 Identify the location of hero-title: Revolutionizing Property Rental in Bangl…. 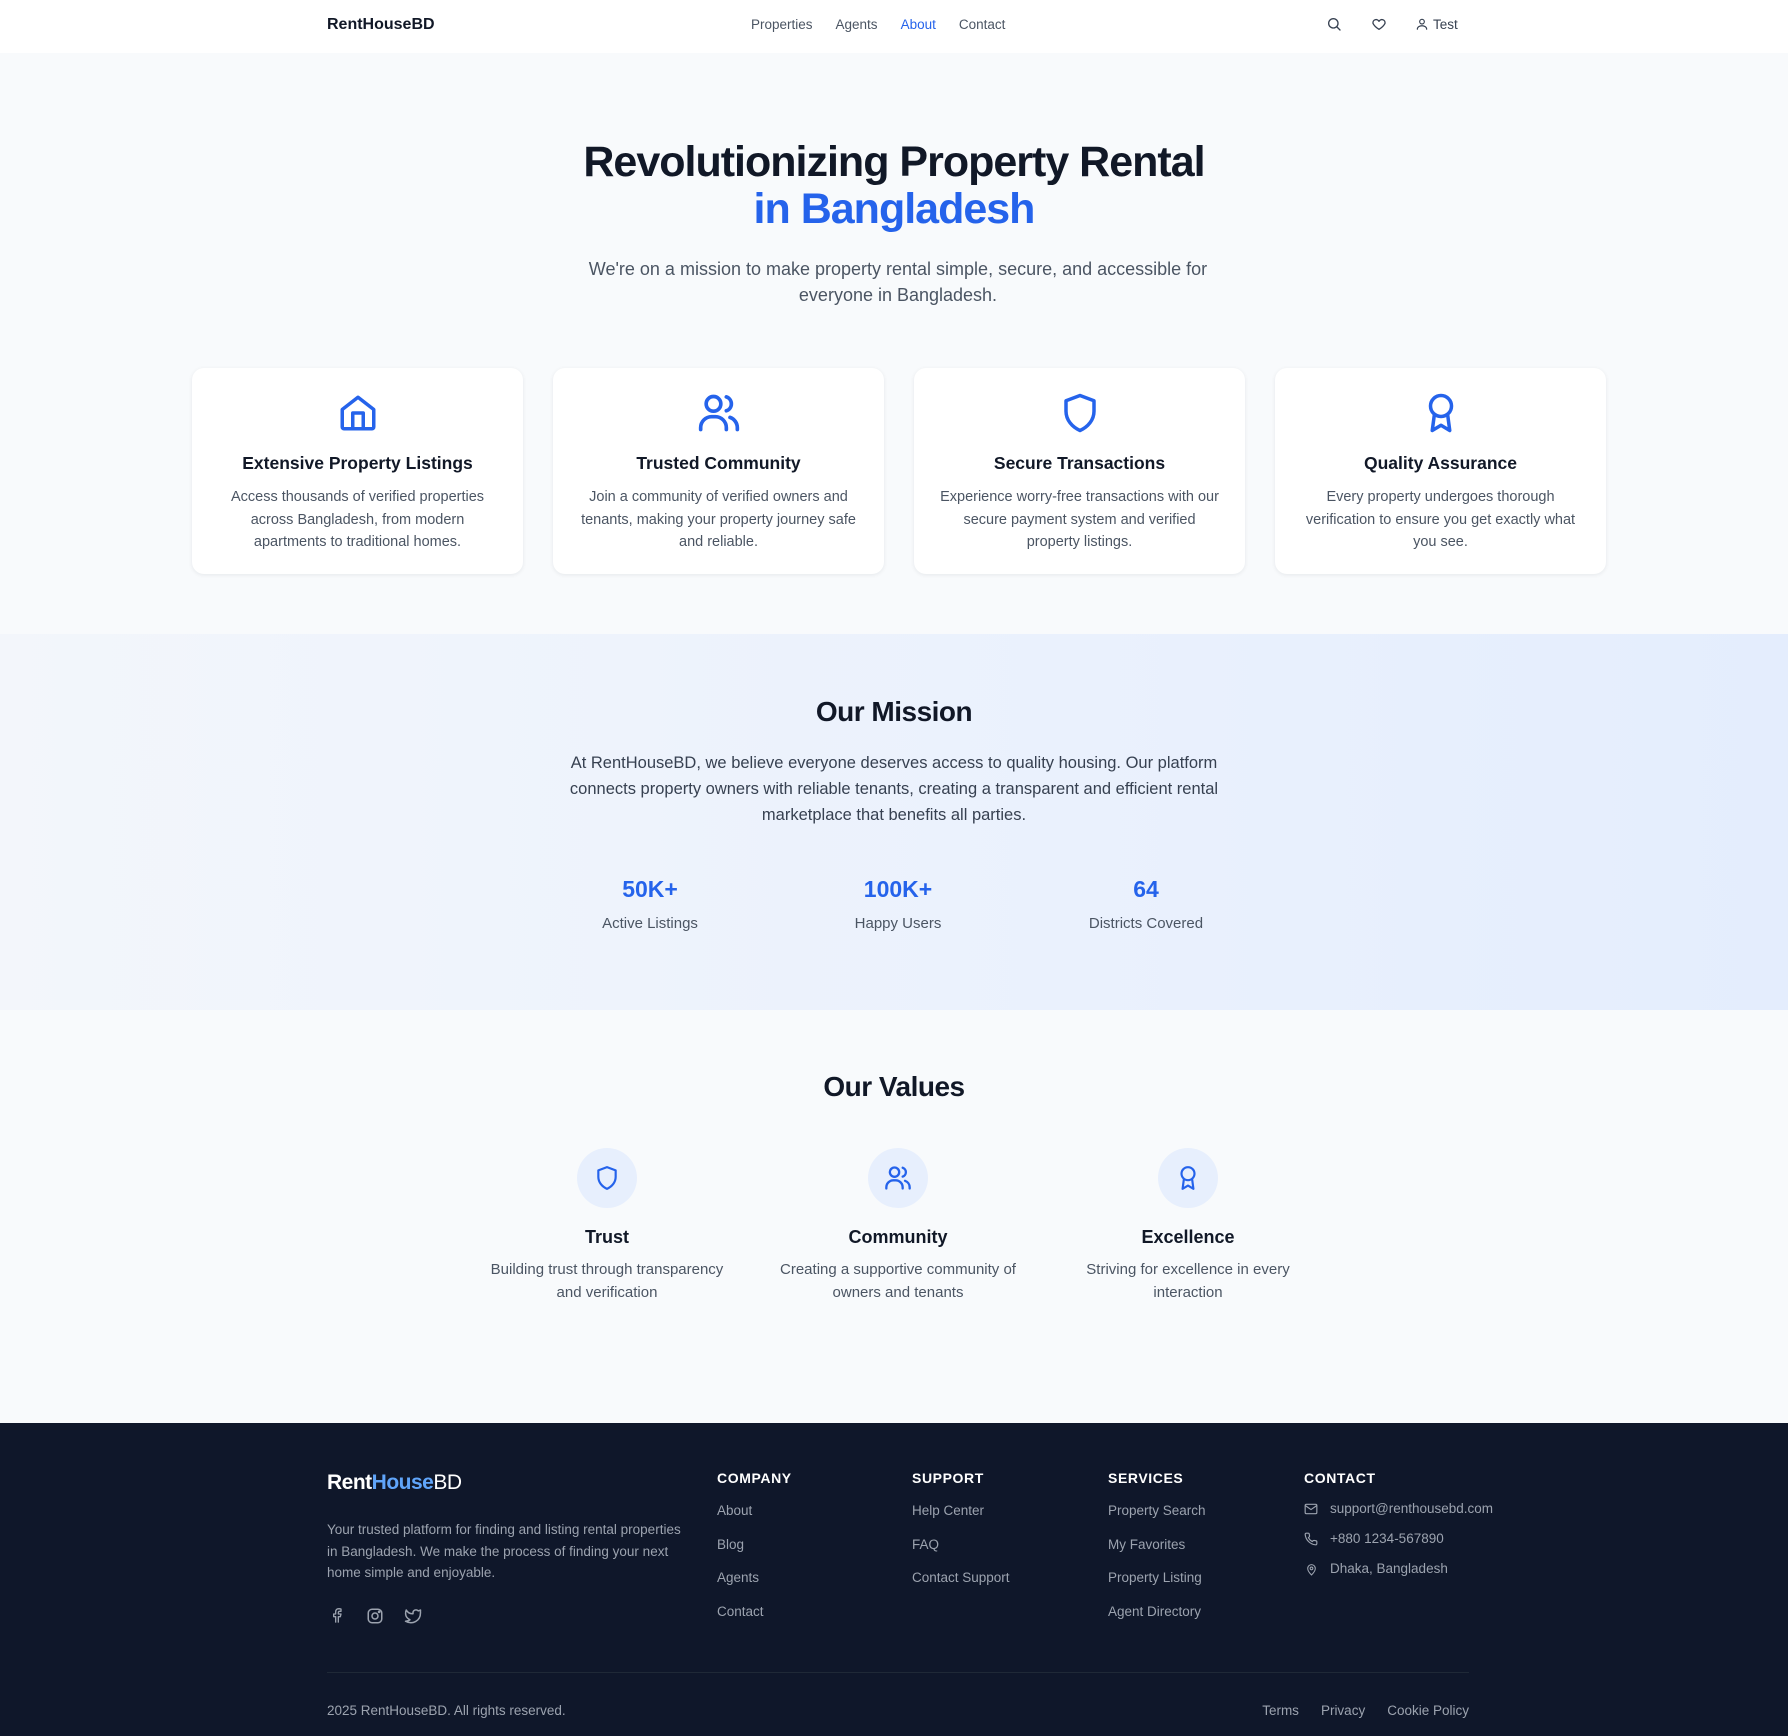
(894, 186).